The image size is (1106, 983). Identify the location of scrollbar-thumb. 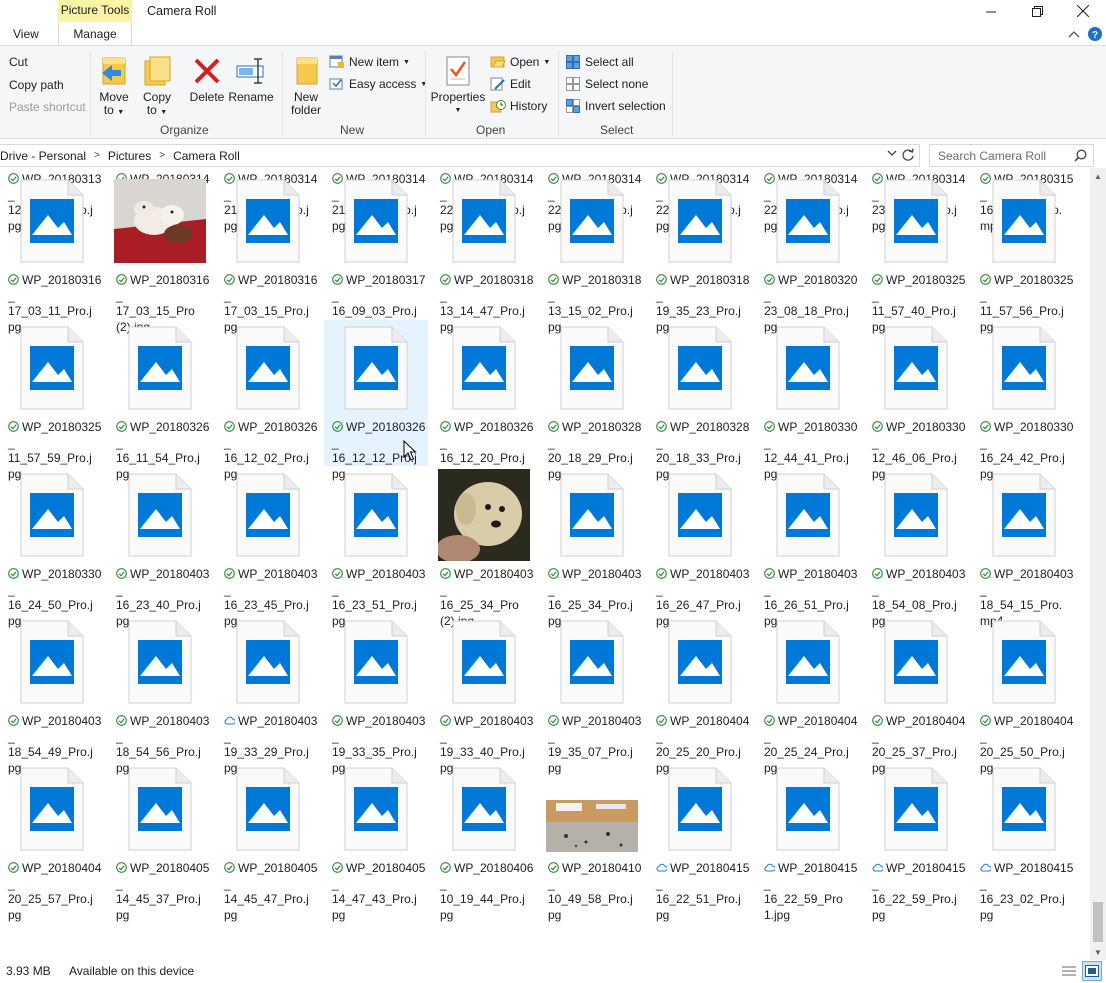
(1098, 922).